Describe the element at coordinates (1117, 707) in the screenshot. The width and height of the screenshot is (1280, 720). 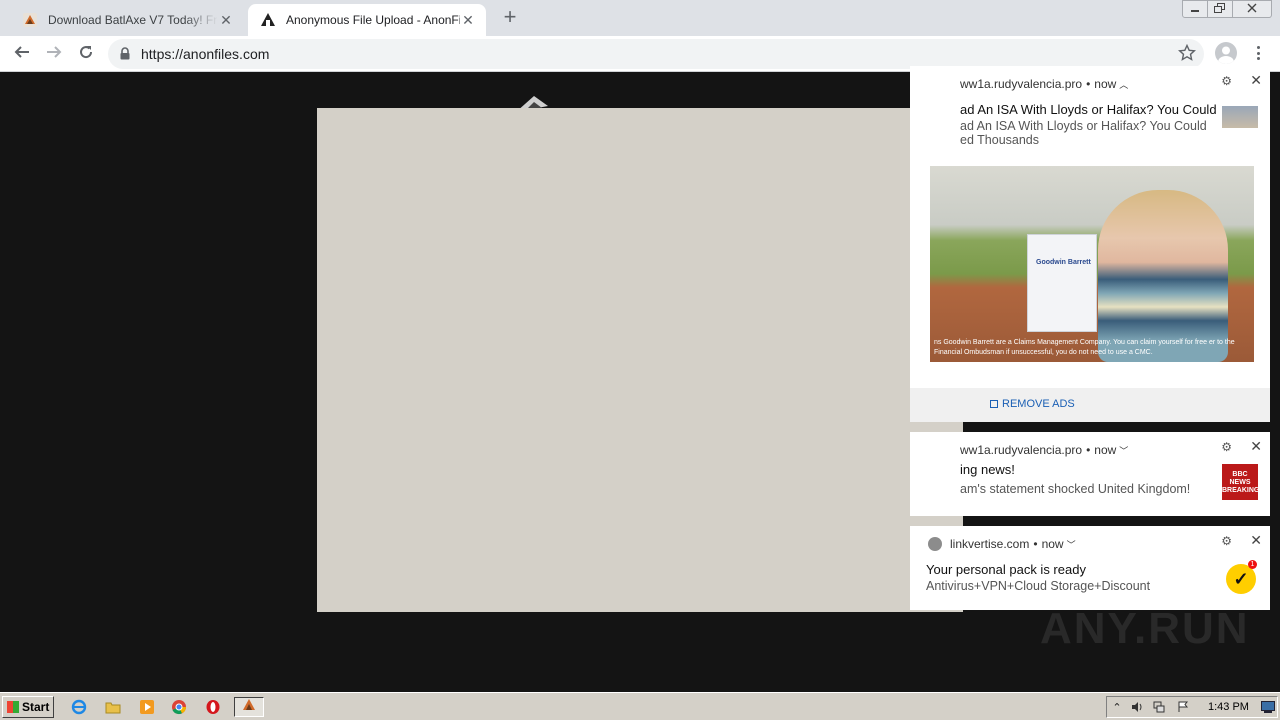
I see `tray-expand-icon: ⌃` at that location.